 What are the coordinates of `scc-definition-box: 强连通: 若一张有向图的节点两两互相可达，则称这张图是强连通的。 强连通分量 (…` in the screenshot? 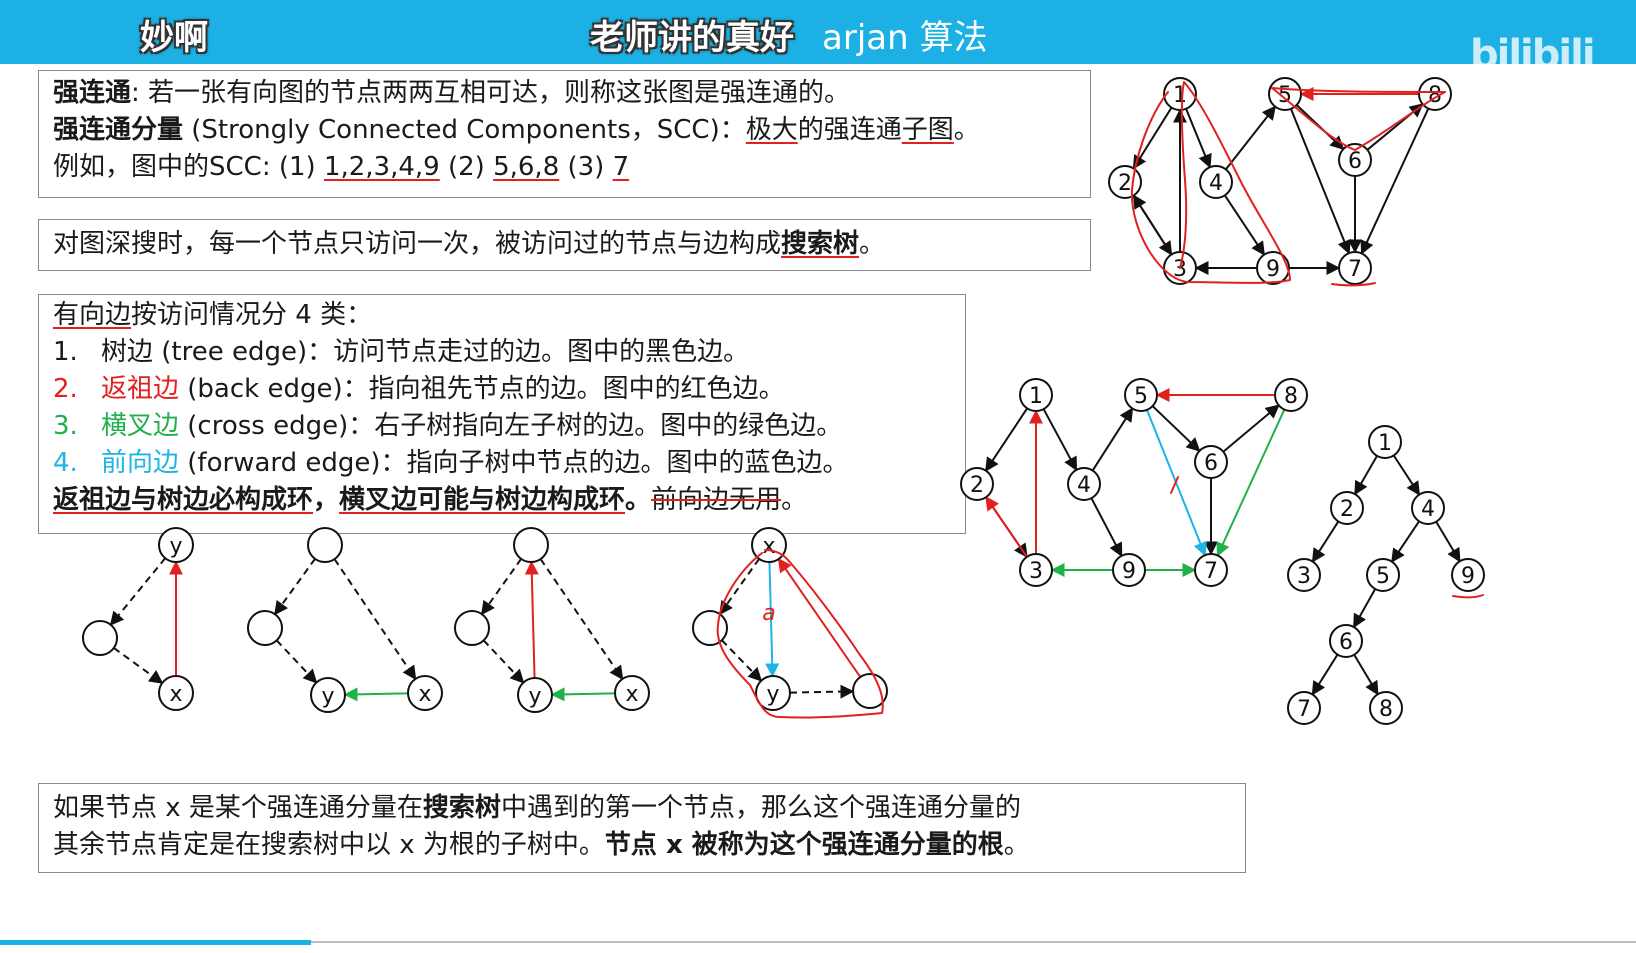 It's located at (564, 134).